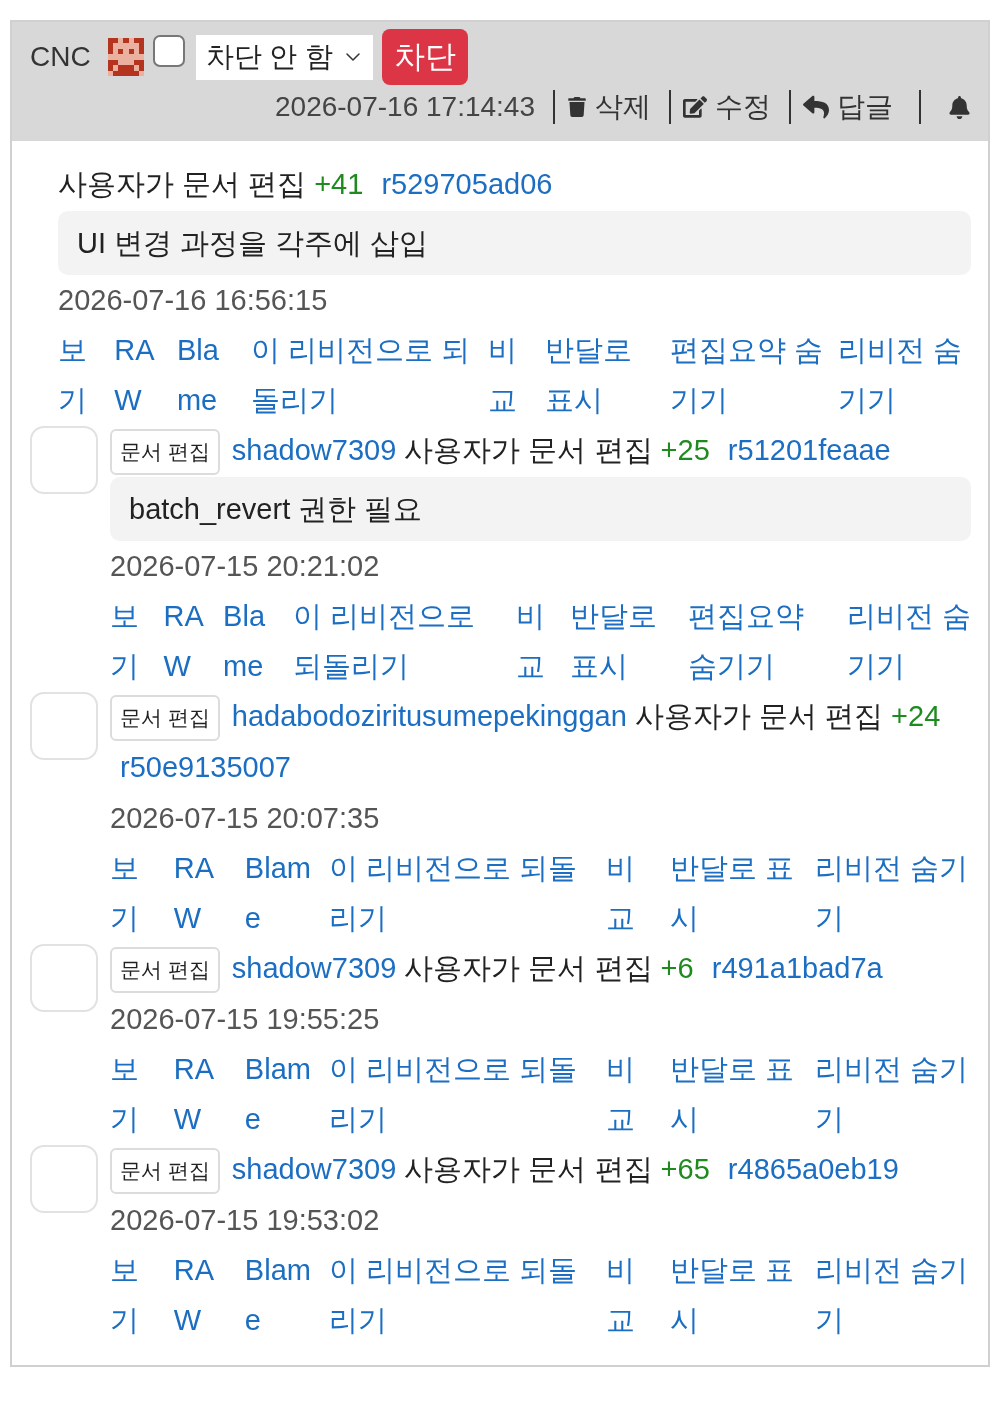 The height and width of the screenshot is (1402, 1000). What do you see at coordinates (425, 57) in the screenshot?
I see `block-button: 차단` at bounding box center [425, 57].